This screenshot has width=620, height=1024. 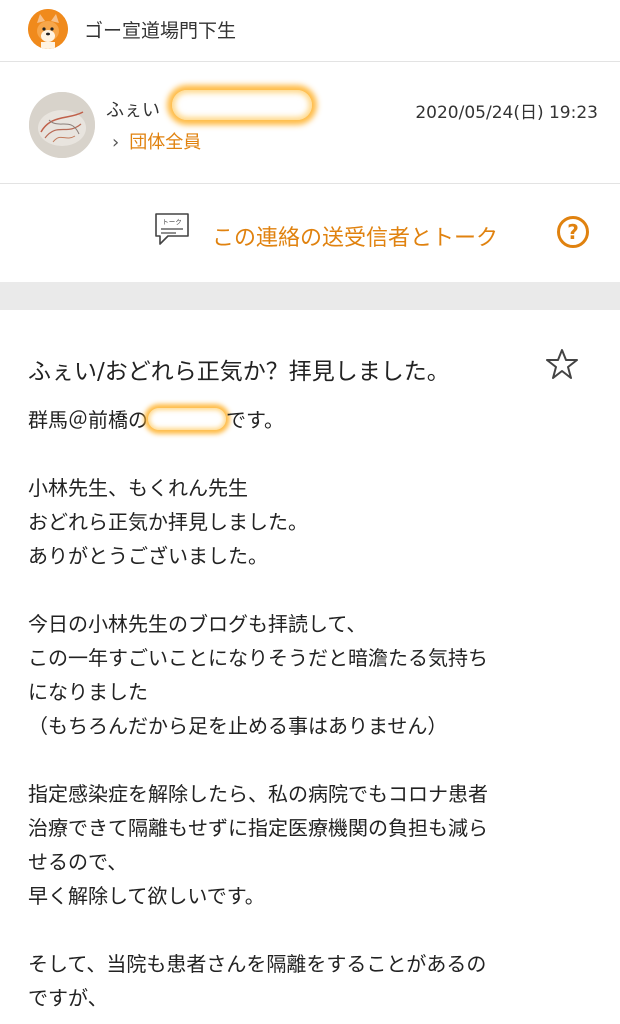 I want to click on sender-info: ふぇい › 団体全員 2020/05/24(日) 19:23, so click(x=310, y=123).